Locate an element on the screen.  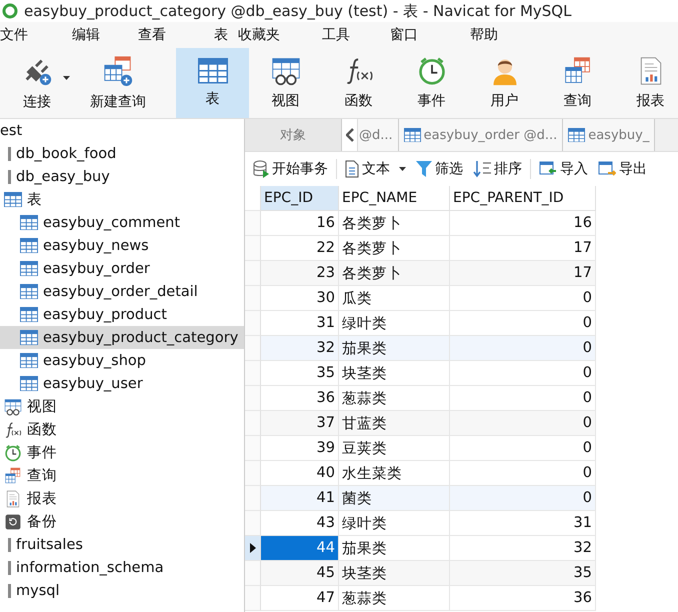
tree-item: 报表 is located at coordinates (122, 498).